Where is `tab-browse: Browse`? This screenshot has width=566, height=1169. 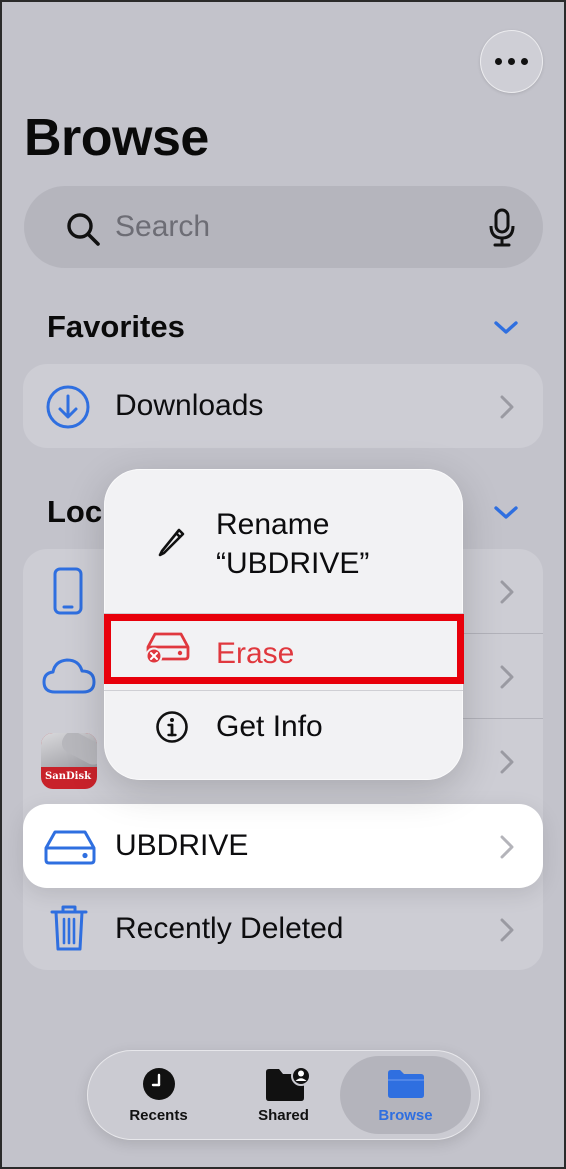 tab-browse: Browse is located at coordinates (405, 1095).